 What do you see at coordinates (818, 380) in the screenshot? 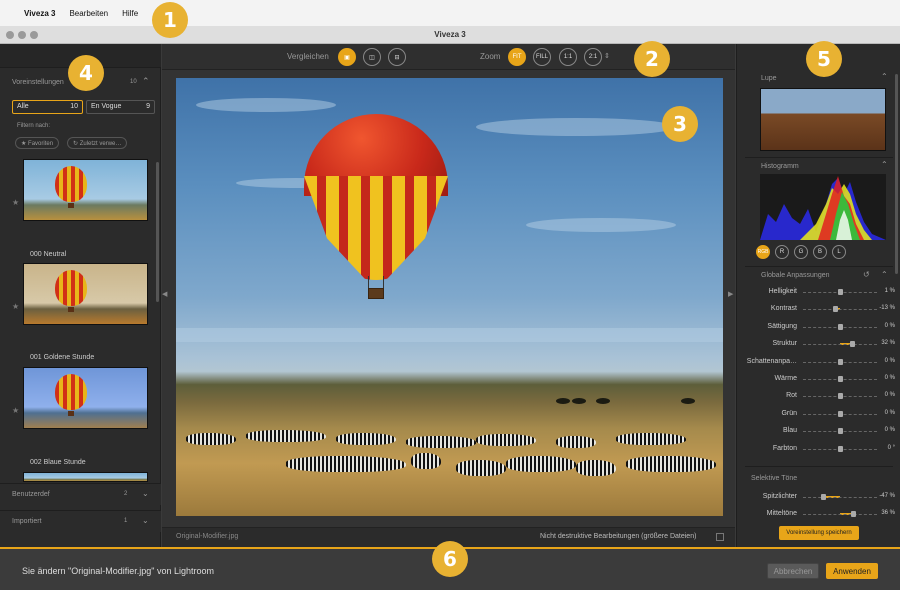
I see `adjustment-row: Wärme 0 %` at bounding box center [818, 380].